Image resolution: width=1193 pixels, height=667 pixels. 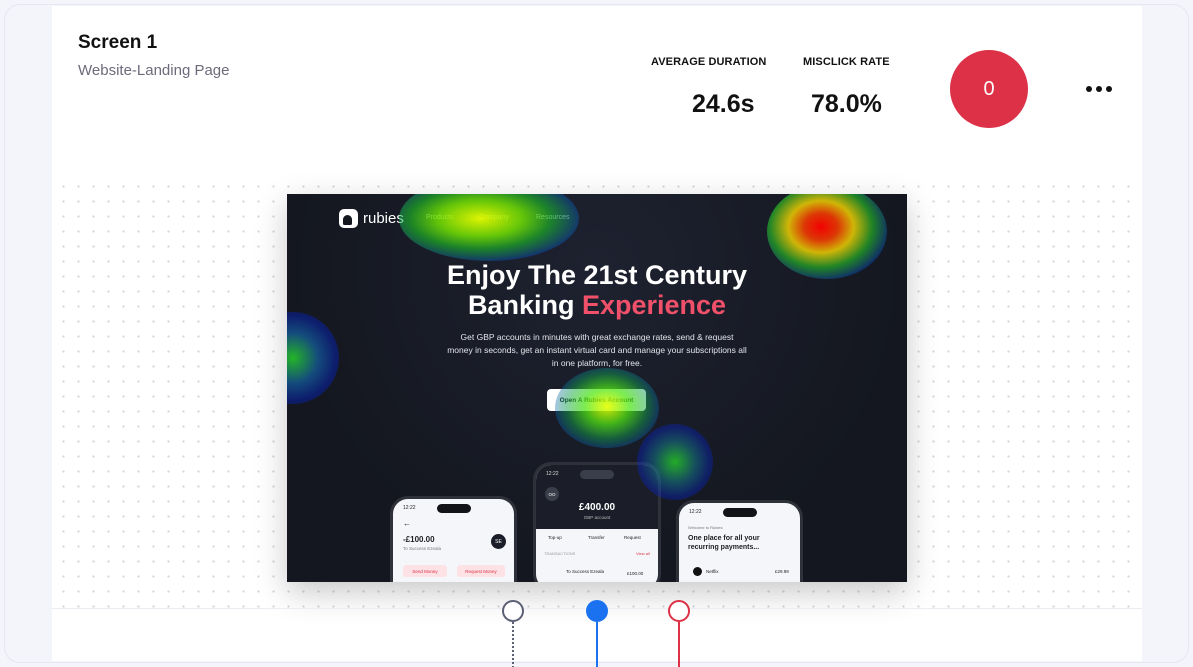 What do you see at coordinates (596, 537) in the screenshot?
I see `phone-transfer: Transfer` at bounding box center [596, 537].